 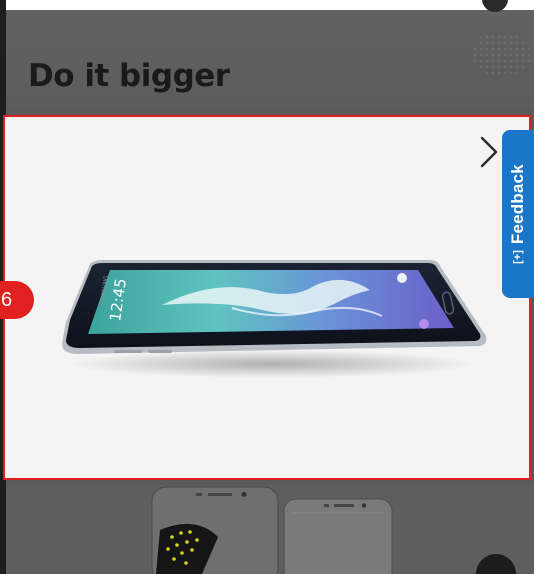 I want to click on feedback-tab: [+] Feedback, so click(x=518, y=214).